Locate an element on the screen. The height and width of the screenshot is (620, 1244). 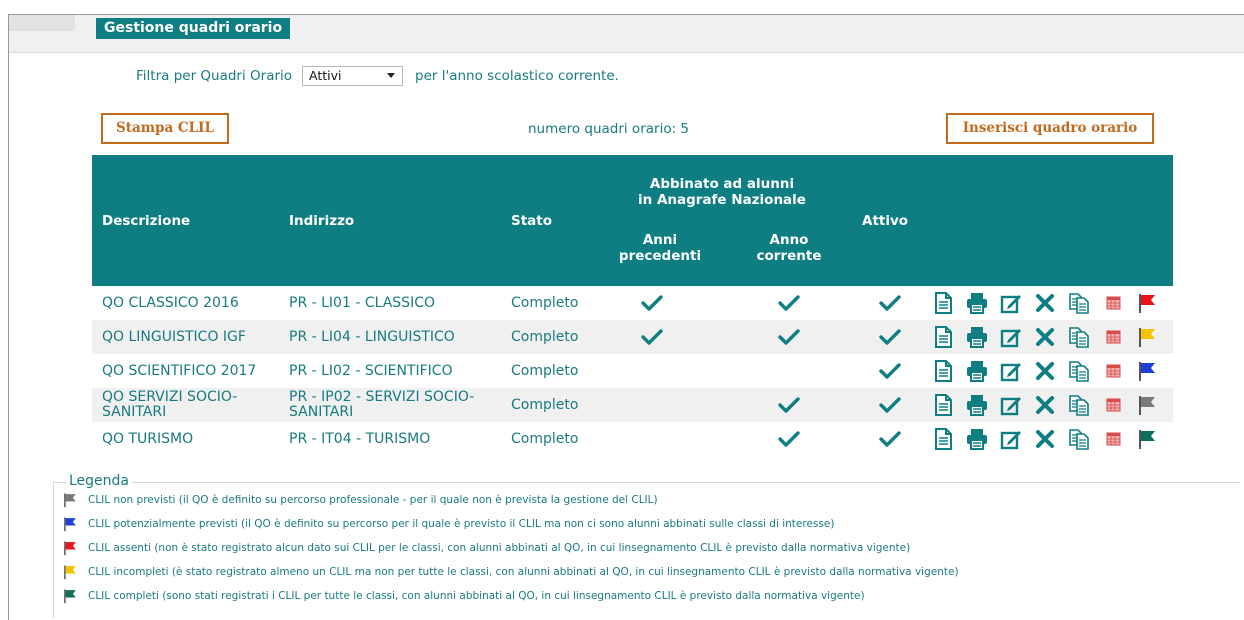
legend-title: Legenda is located at coordinates (99, 481).